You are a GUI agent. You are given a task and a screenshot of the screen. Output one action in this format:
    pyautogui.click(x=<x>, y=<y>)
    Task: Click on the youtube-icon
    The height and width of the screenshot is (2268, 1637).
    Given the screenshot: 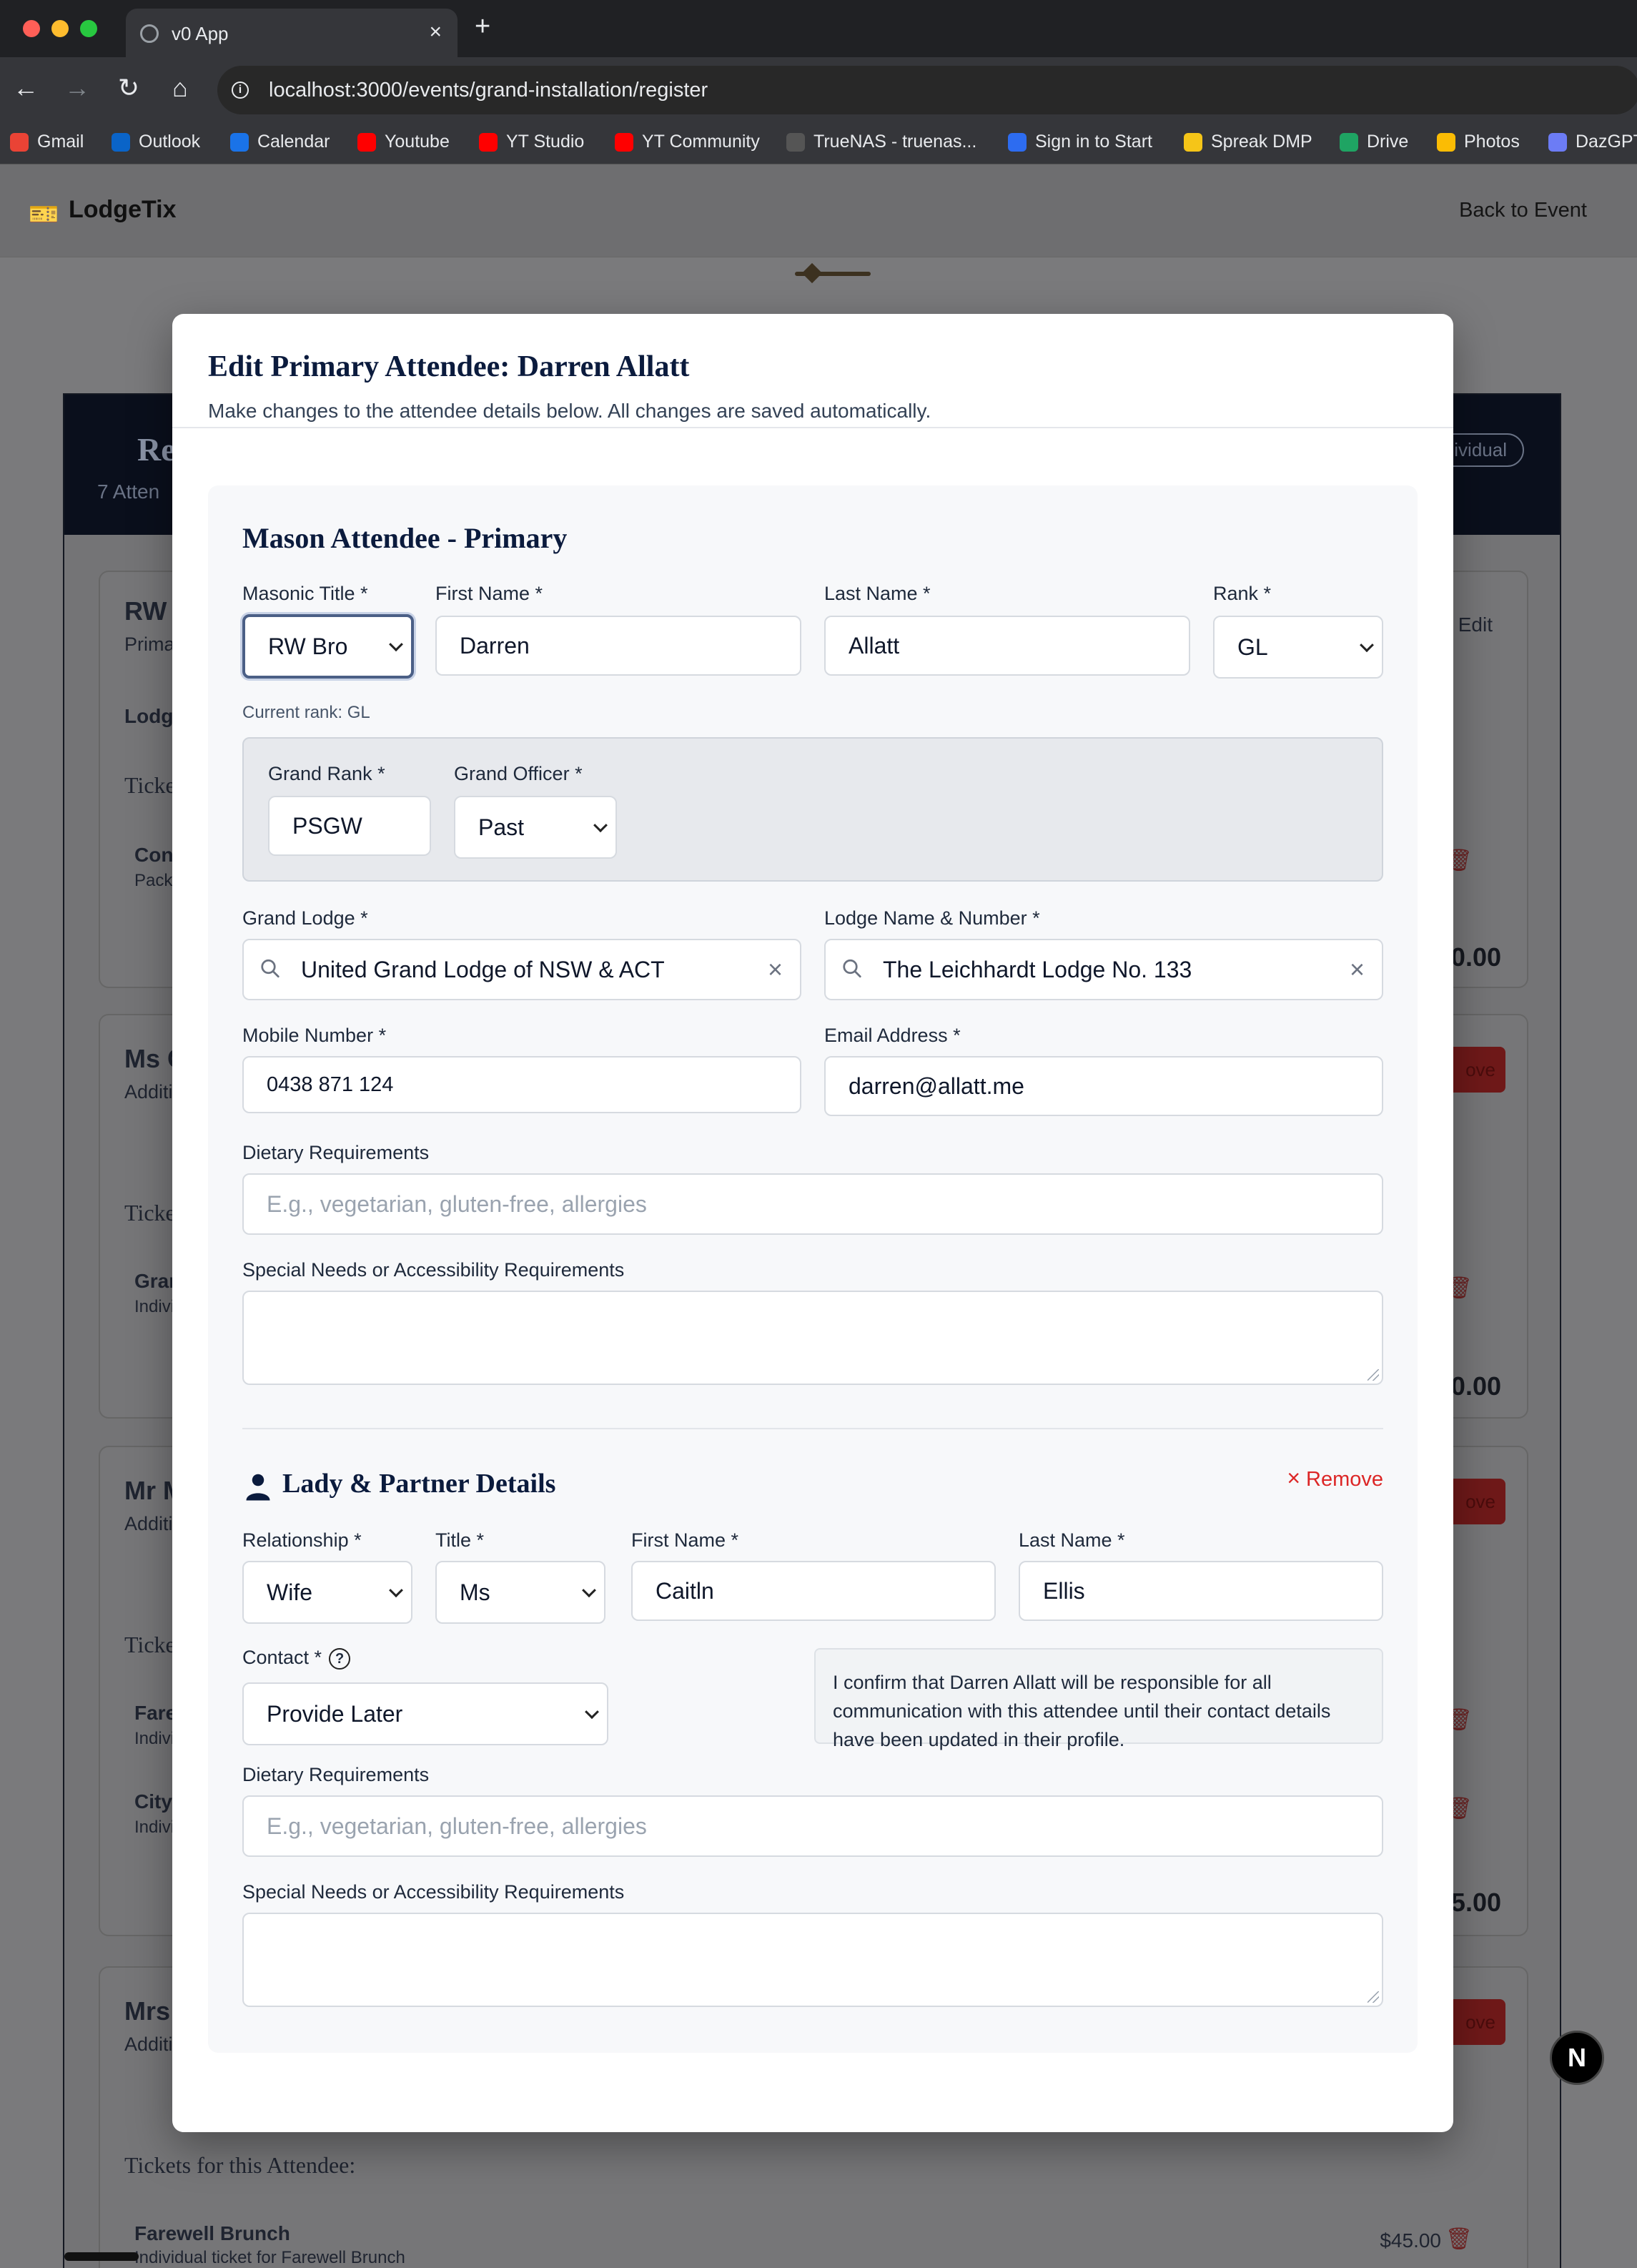 What is the action you would take?
    pyautogui.click(x=366, y=142)
    